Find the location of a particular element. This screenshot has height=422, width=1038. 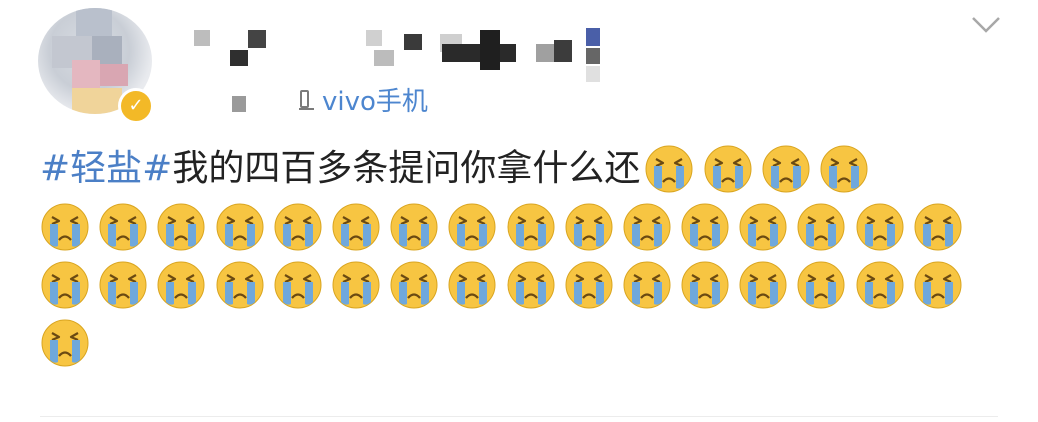

chevron-down-icon is located at coordinates (986, 25).